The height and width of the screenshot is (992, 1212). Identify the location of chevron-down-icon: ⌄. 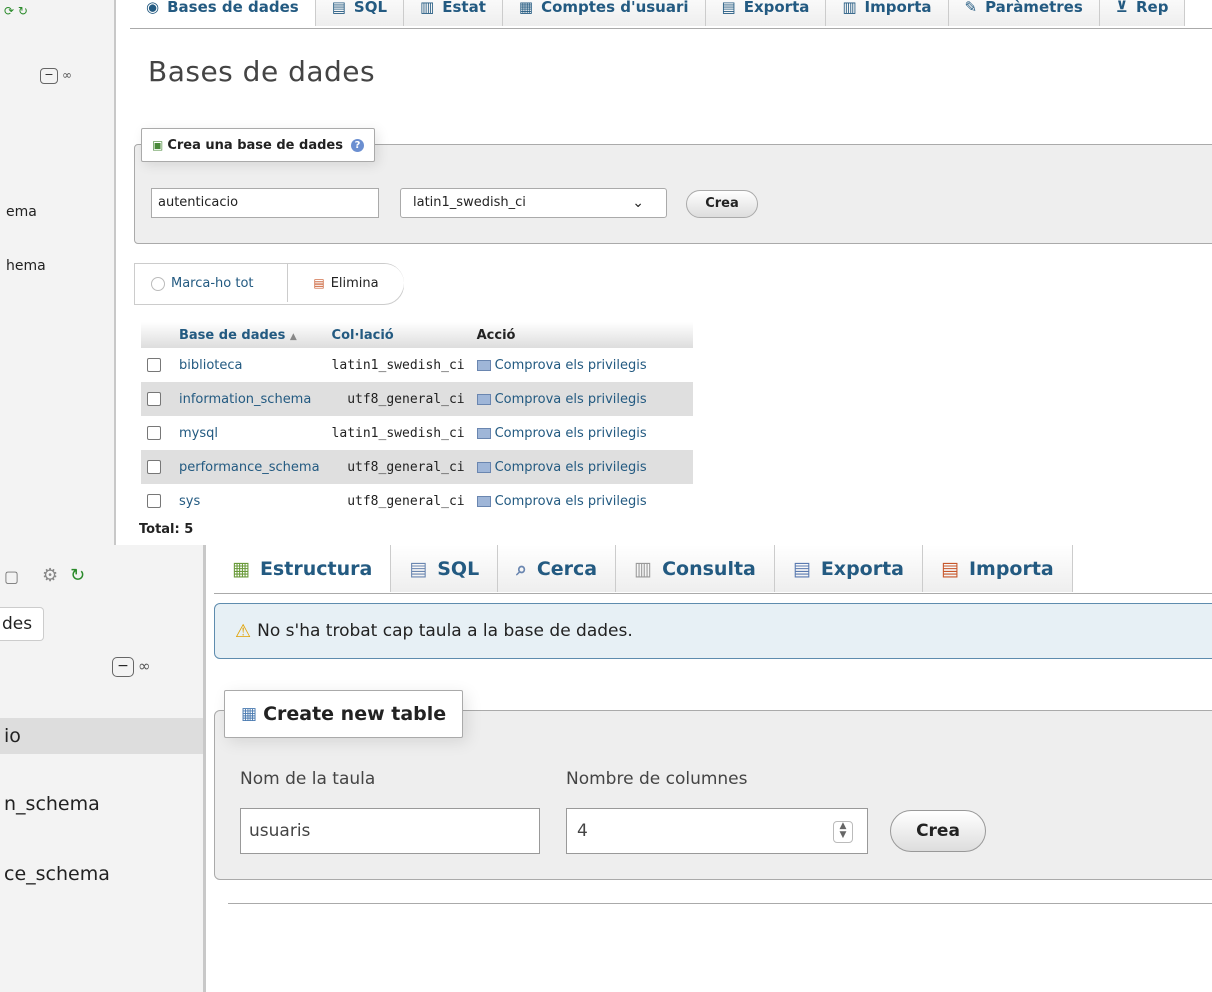
(638, 203).